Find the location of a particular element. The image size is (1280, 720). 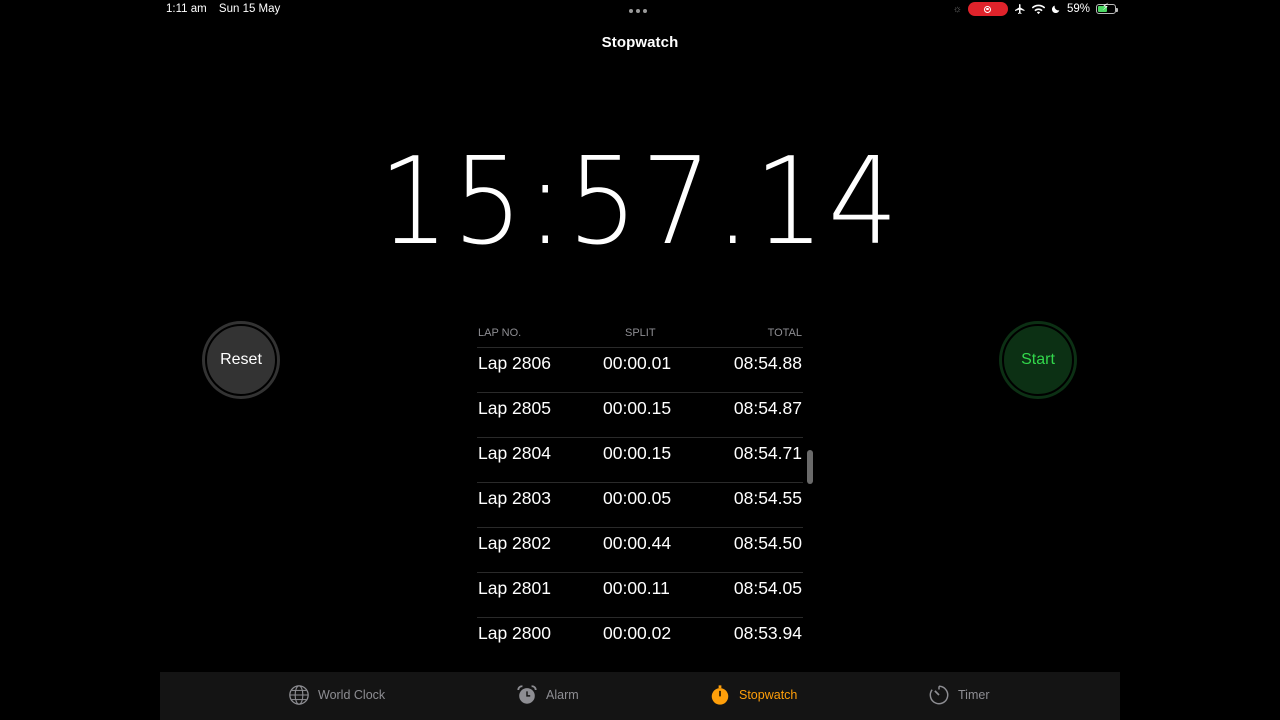

tab-stopwatch: Stopwatch is located at coordinates (753, 695).